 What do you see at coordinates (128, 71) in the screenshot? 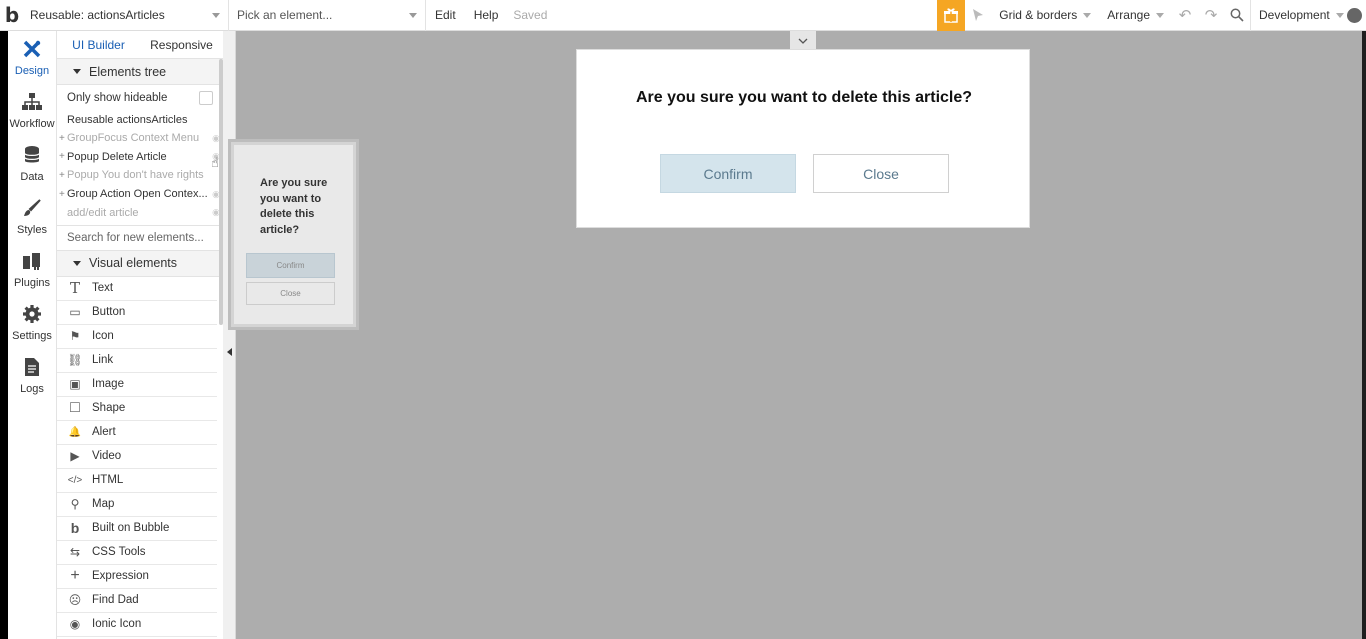
I see `elements-tree-label: Elements tree` at bounding box center [128, 71].